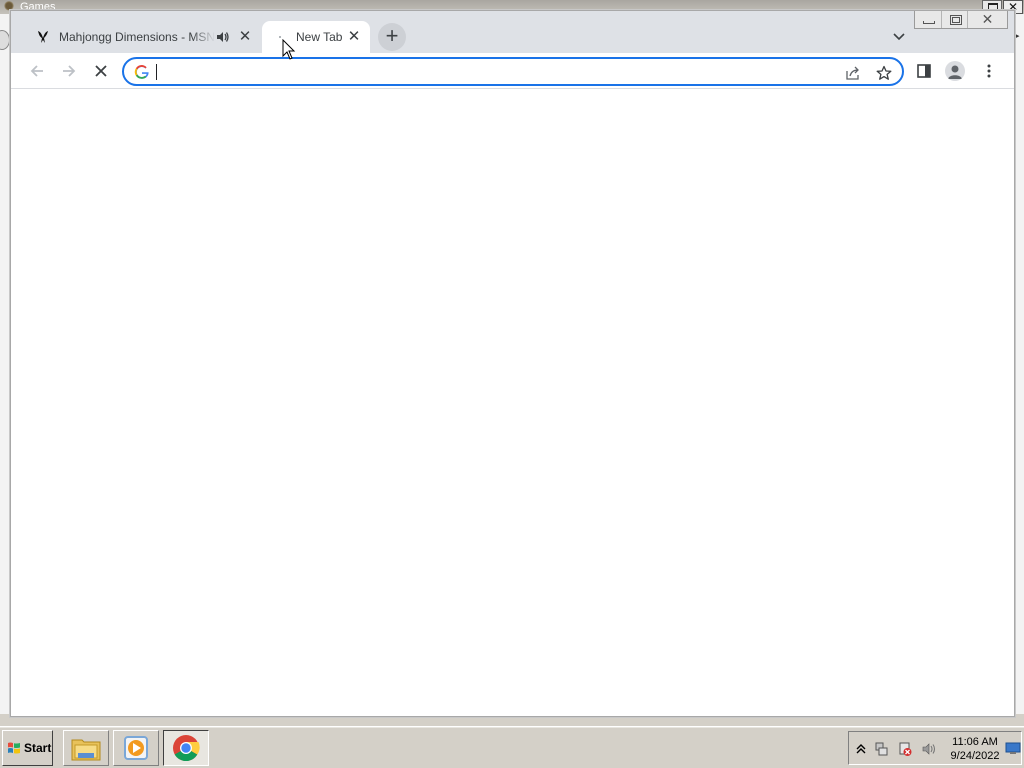  Describe the element at coordinates (1019, 364) in the screenshot. I see `background-window-right-edge` at that location.